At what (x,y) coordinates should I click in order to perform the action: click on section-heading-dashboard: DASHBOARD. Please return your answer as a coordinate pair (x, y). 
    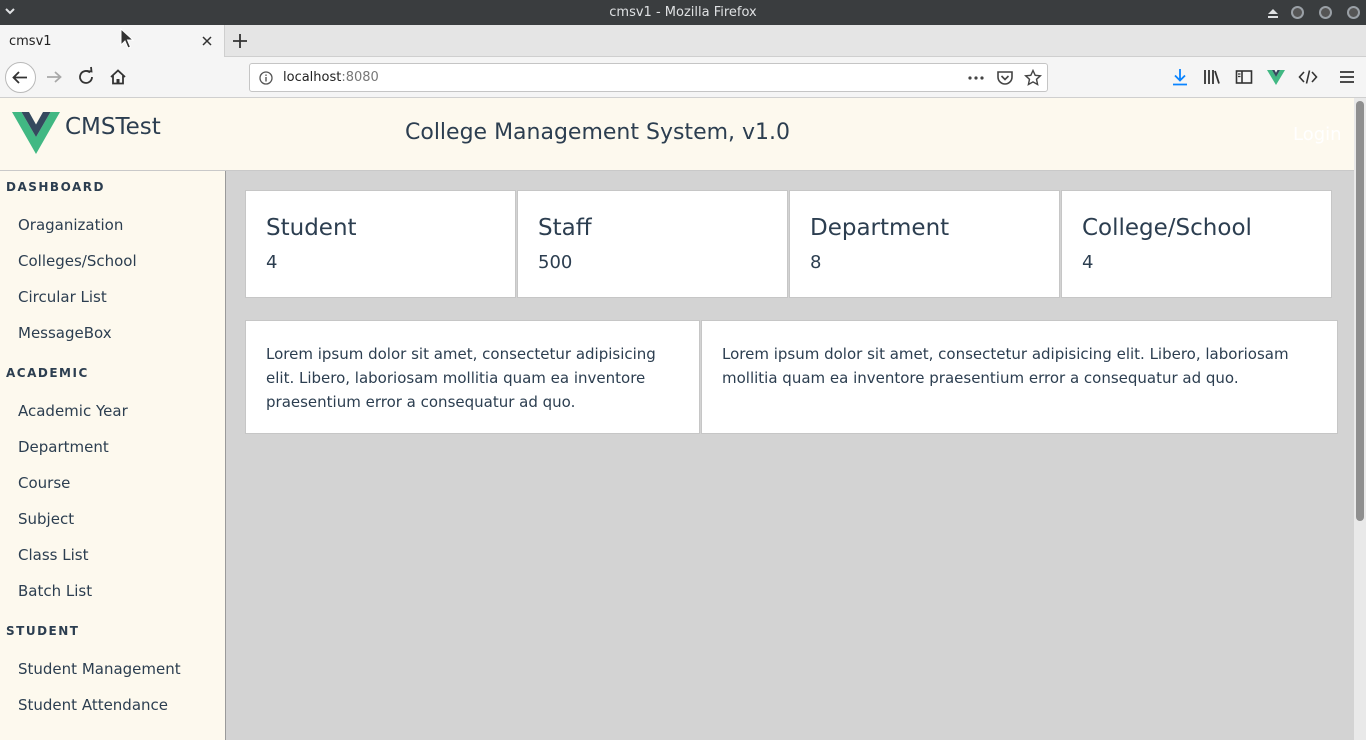
    Looking at the image, I should click on (55, 187).